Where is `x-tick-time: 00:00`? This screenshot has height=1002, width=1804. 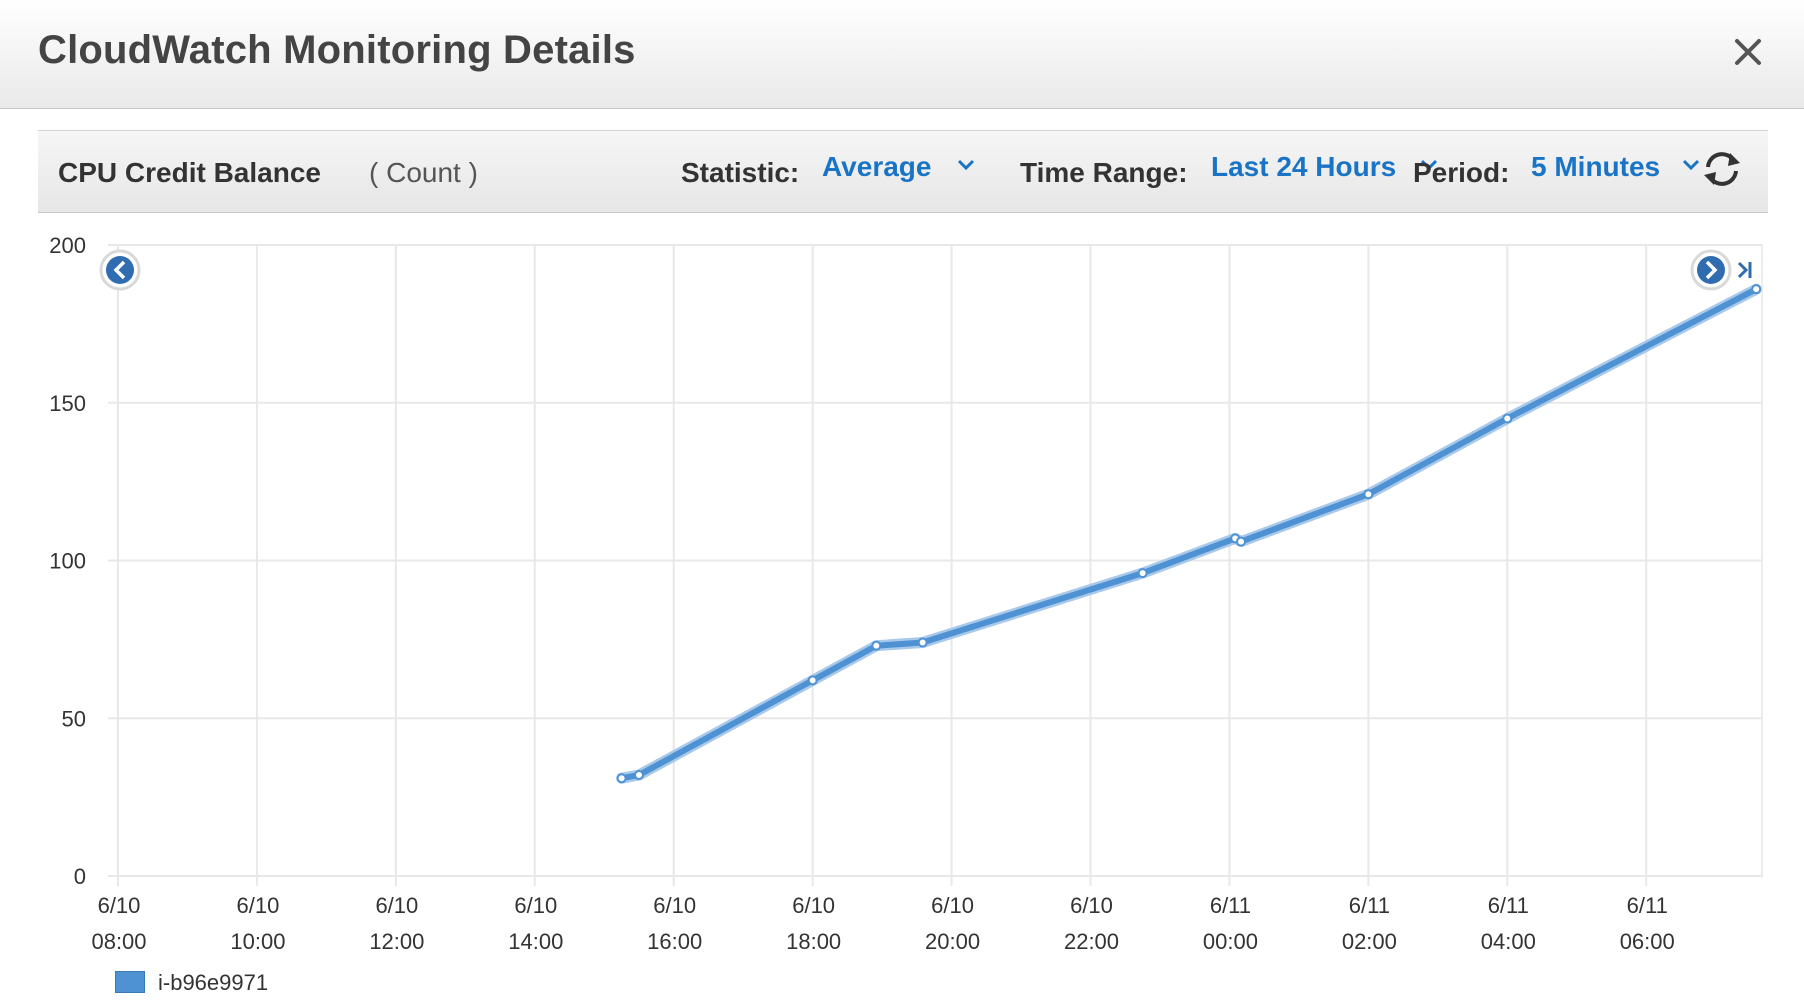
x-tick-time: 00:00 is located at coordinates (1230, 941).